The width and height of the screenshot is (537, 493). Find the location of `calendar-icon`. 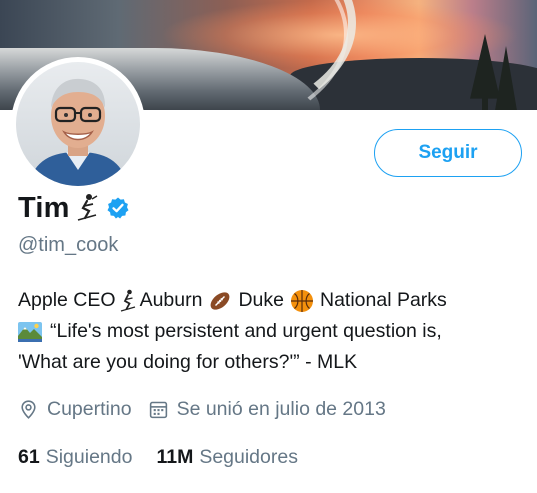

calendar-icon is located at coordinates (158, 409).